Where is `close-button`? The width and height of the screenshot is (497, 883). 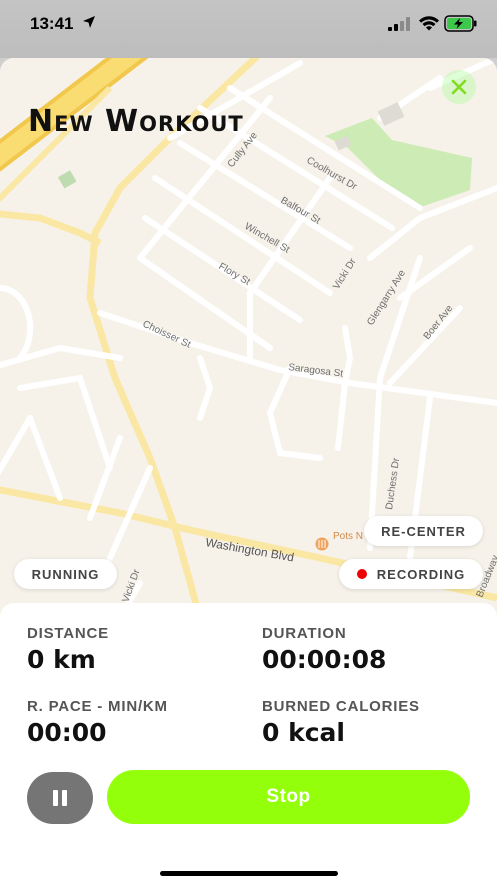 close-button is located at coordinates (459, 87).